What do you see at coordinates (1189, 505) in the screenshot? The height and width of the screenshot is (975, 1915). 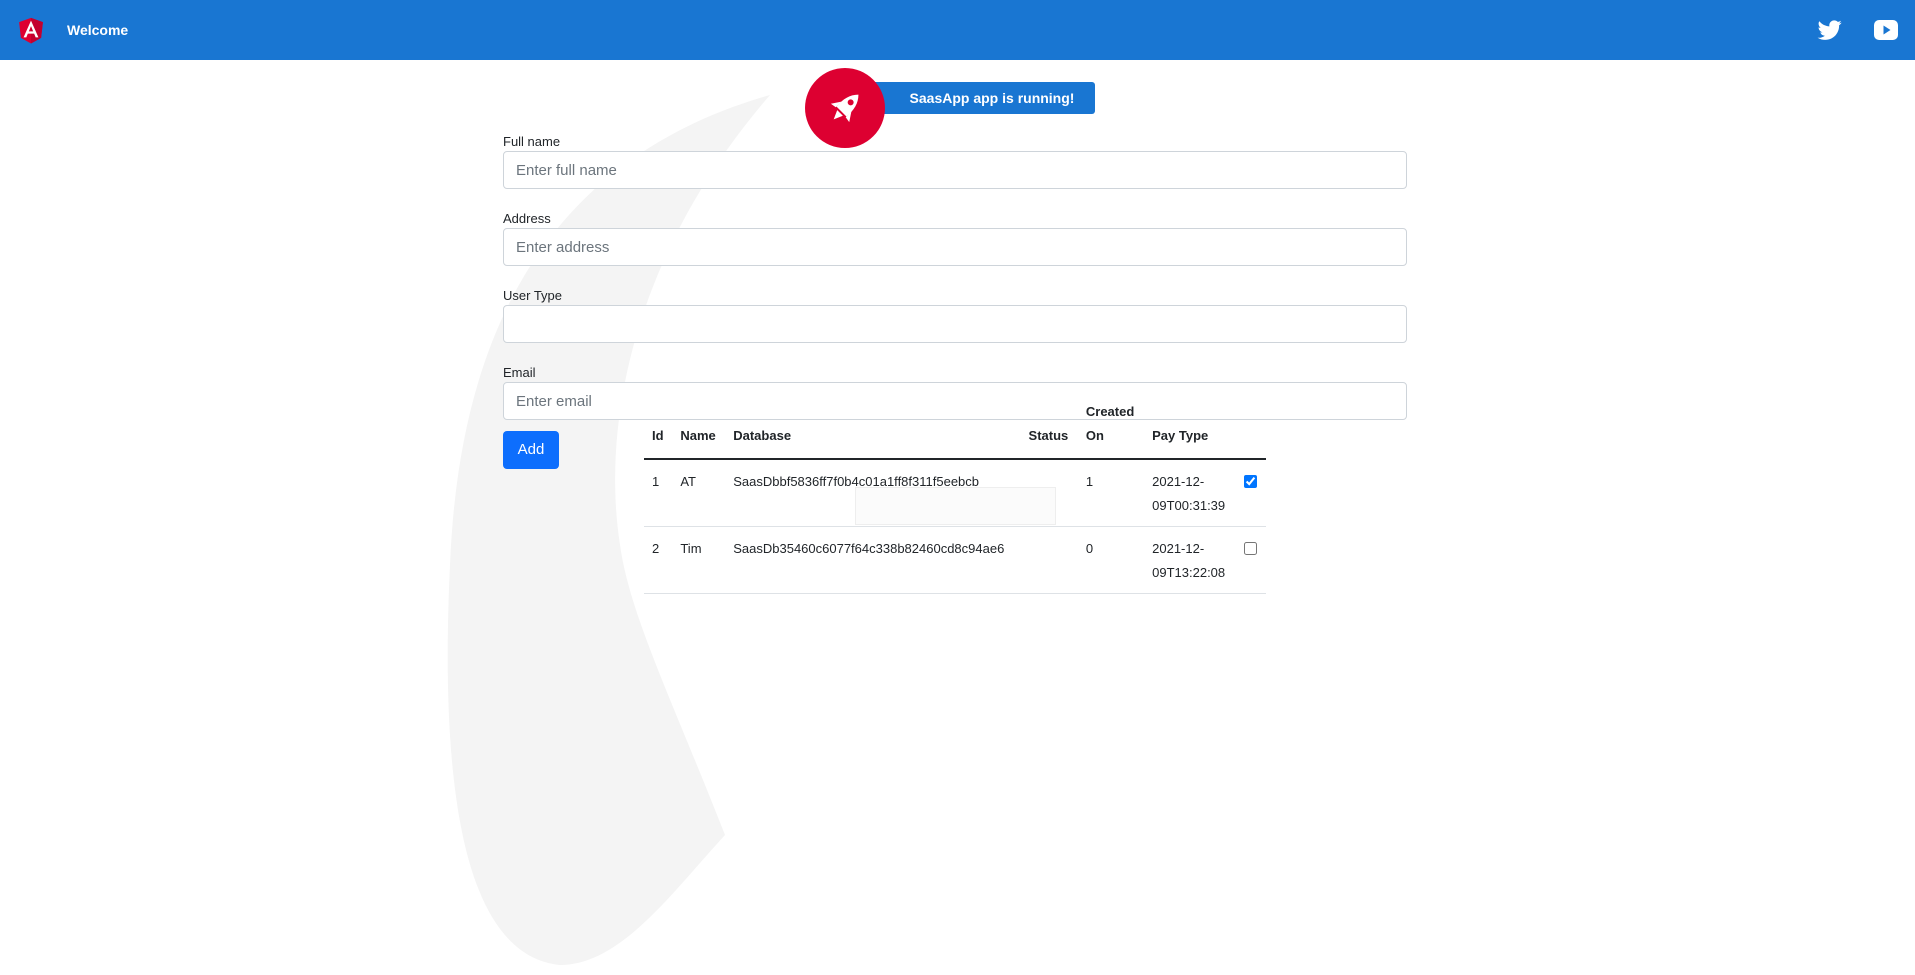 I see `pay-type-line2: 09T00:31:39` at bounding box center [1189, 505].